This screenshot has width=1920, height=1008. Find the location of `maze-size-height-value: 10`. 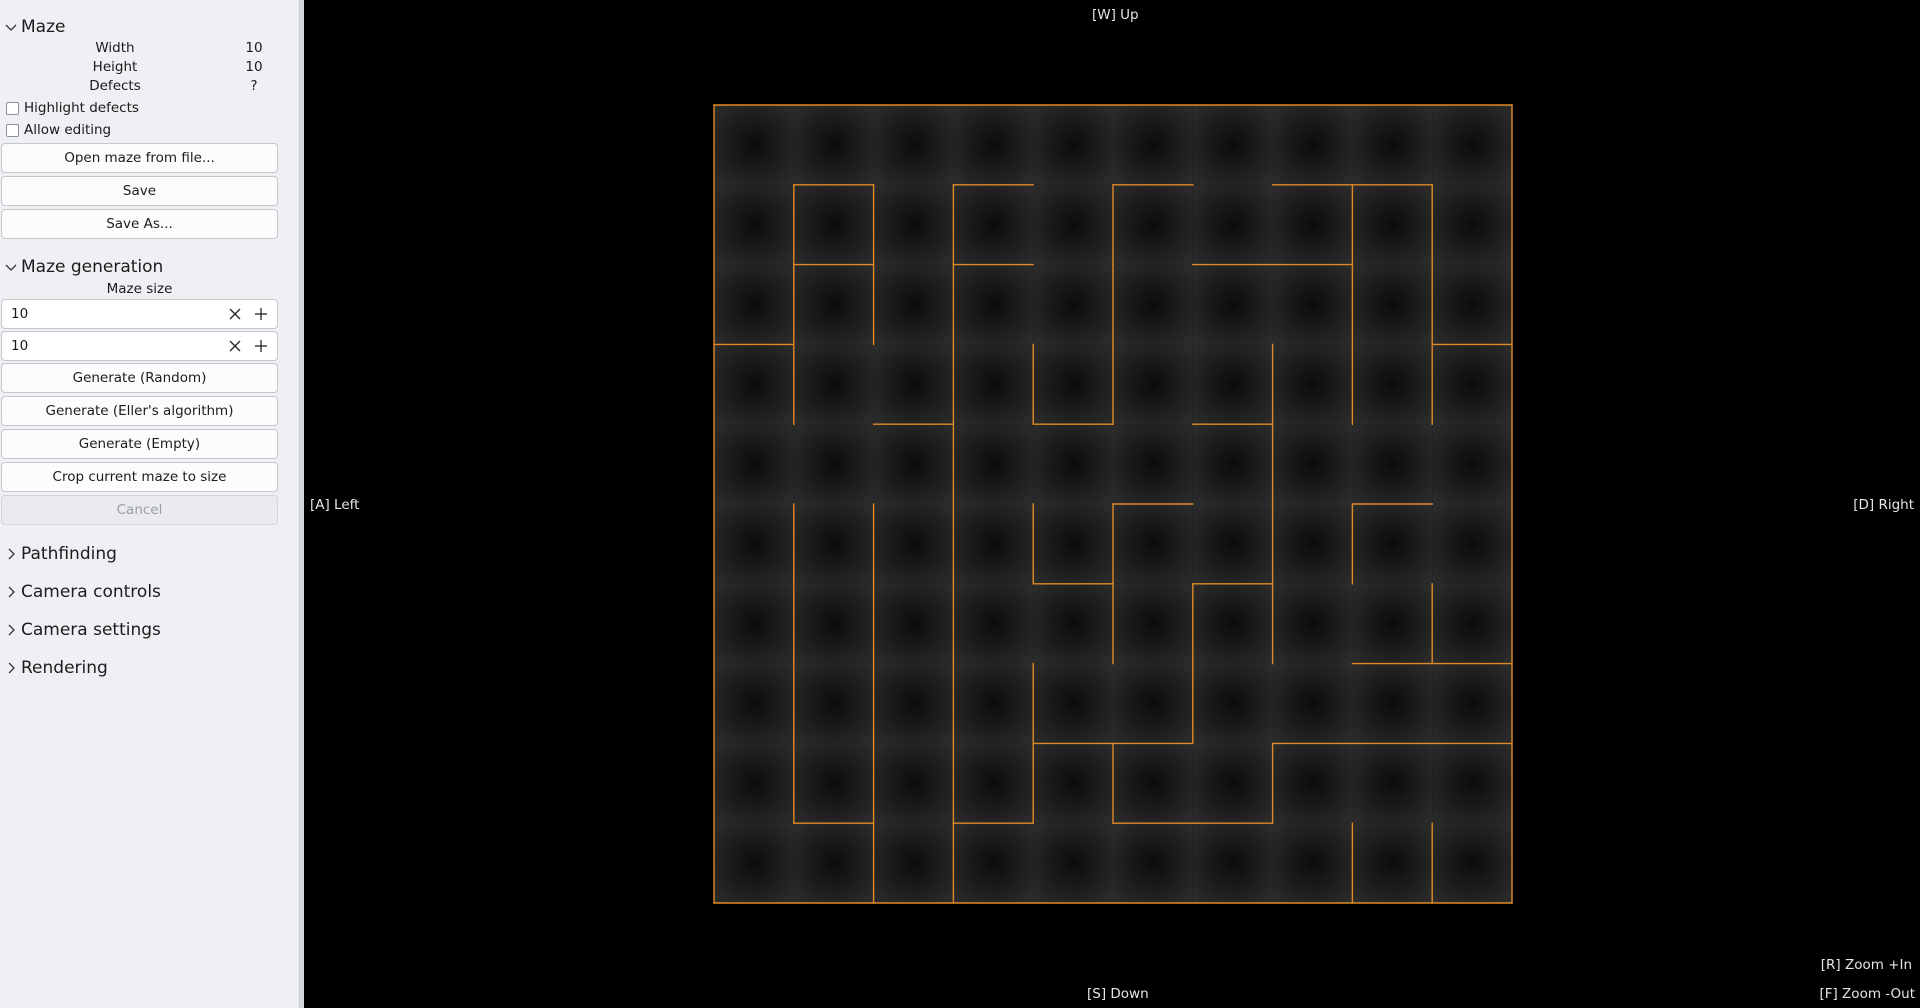

maze-size-height-value: 10 is located at coordinates (19, 346).